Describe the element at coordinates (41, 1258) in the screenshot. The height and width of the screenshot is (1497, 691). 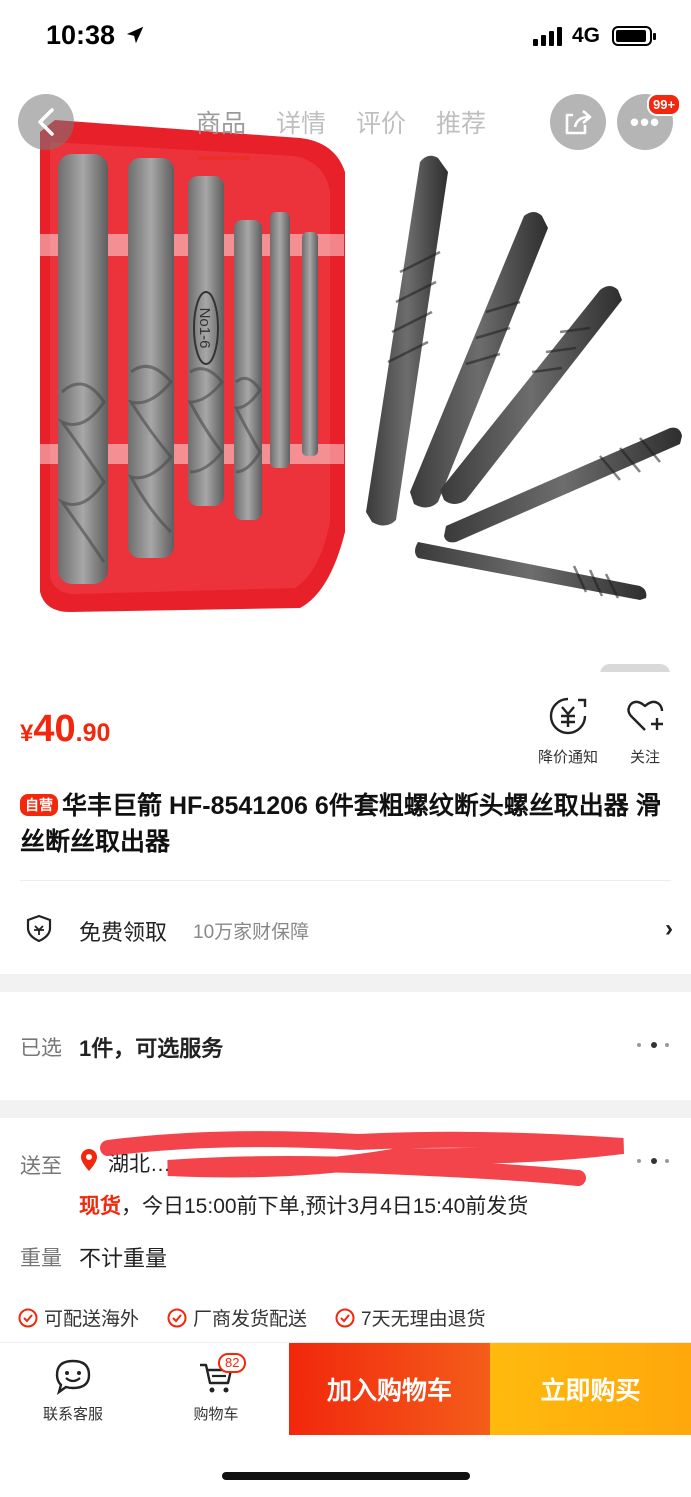
I see `weight-label: 重量` at that location.